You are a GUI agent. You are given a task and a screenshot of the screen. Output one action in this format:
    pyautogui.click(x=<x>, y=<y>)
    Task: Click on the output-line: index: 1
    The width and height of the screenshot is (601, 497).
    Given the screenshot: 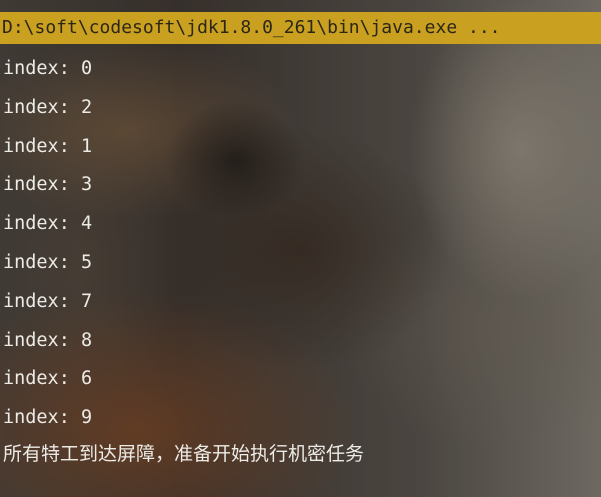 What is the action you would take?
    pyautogui.click(x=48, y=146)
    